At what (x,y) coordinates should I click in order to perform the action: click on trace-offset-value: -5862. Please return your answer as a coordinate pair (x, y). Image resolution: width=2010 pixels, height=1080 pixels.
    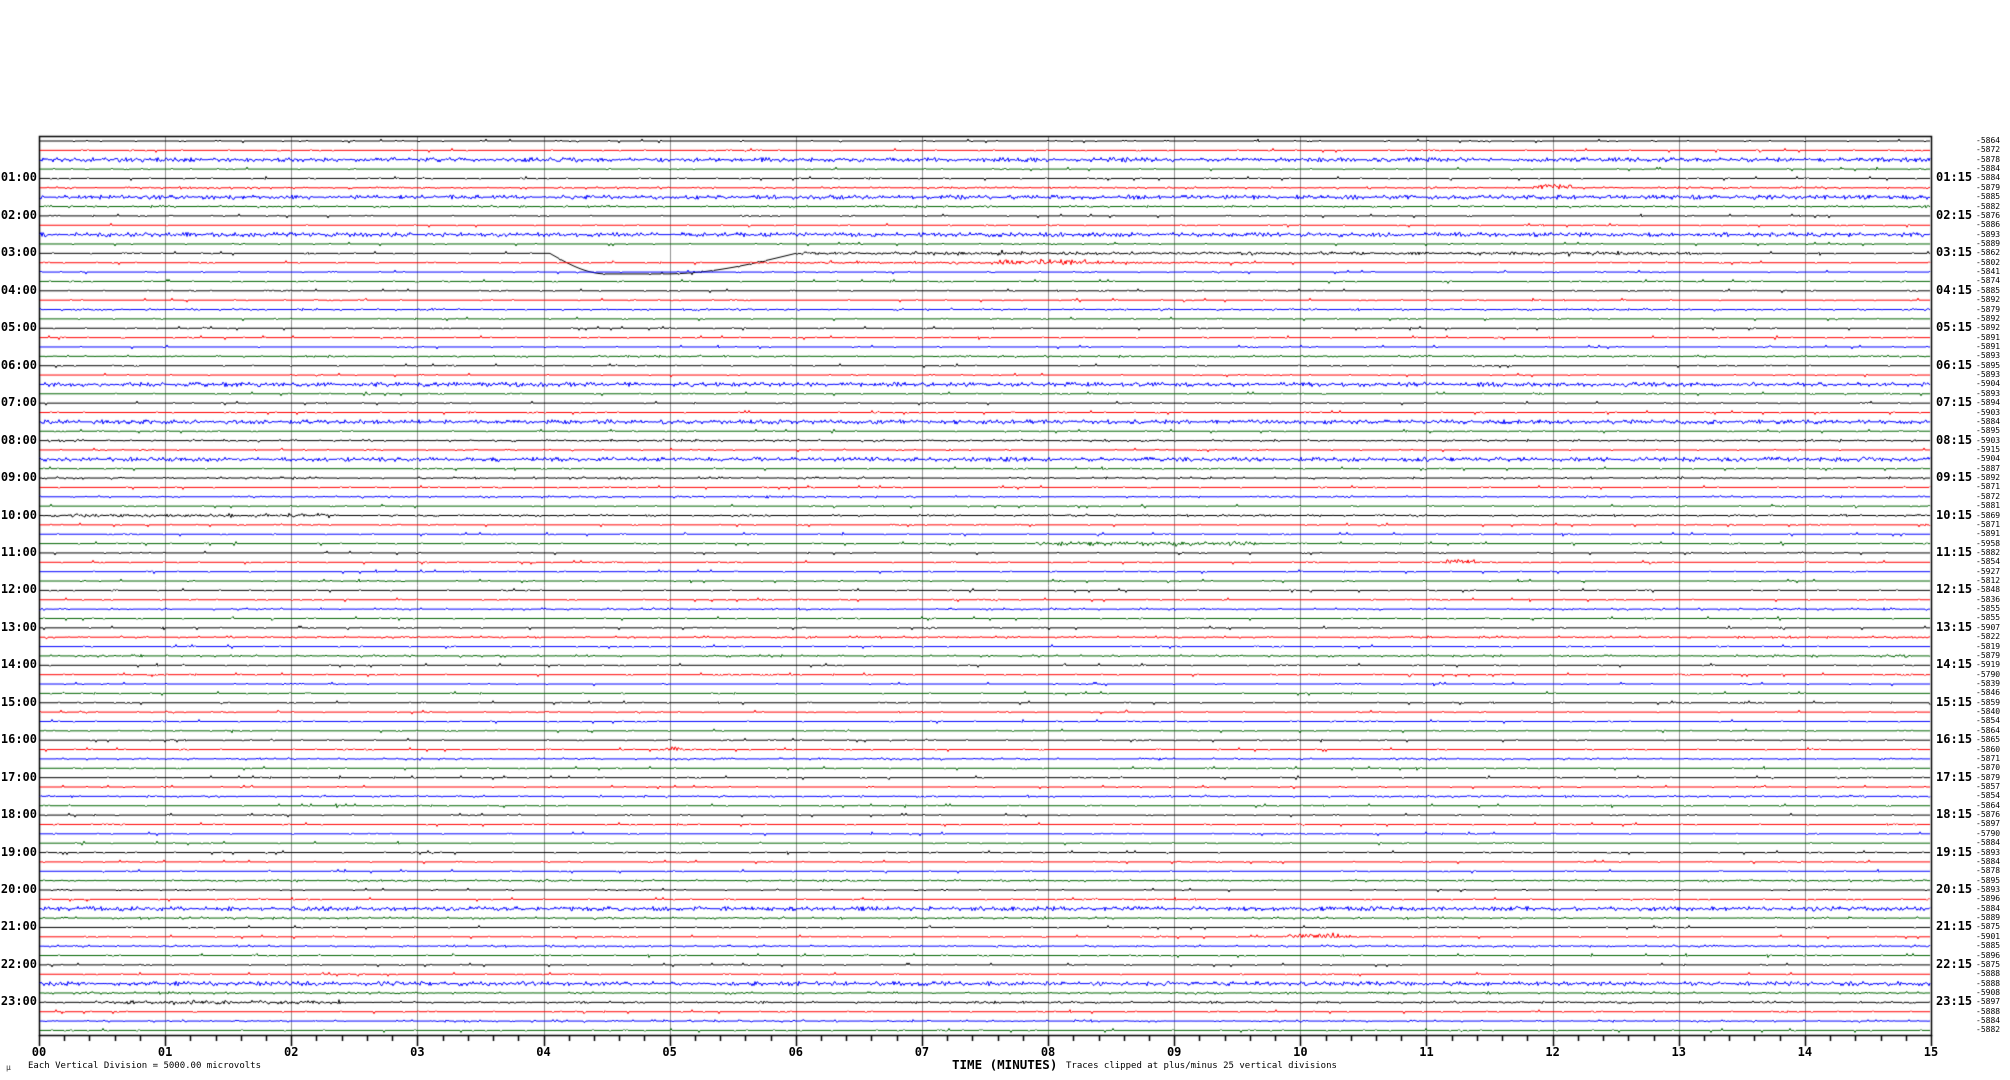
    Looking at the image, I should click on (1988, 253).